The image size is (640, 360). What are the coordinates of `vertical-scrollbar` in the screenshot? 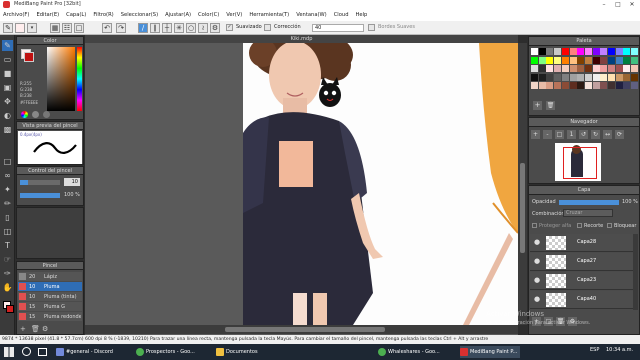 It's located at (522, 184).